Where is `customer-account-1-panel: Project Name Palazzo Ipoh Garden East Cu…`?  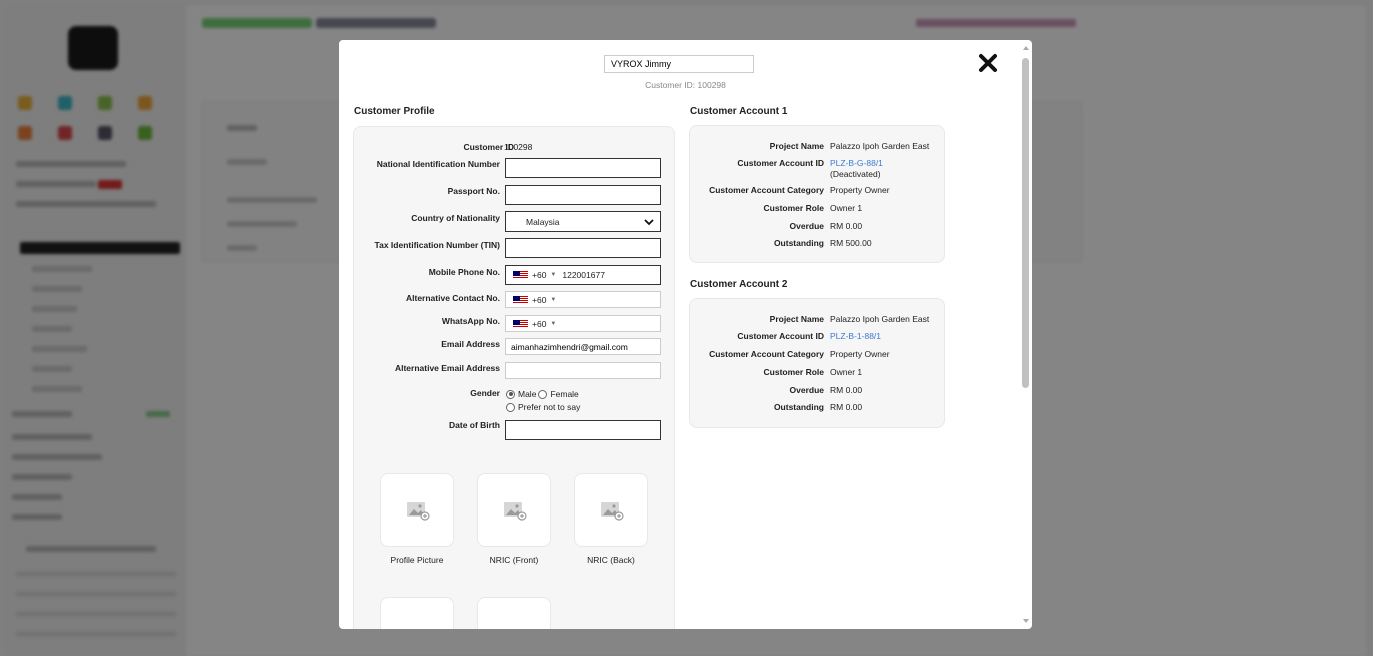
customer-account-1-panel: Project Name Palazzo Ipoh Garden East Cu… is located at coordinates (817, 194).